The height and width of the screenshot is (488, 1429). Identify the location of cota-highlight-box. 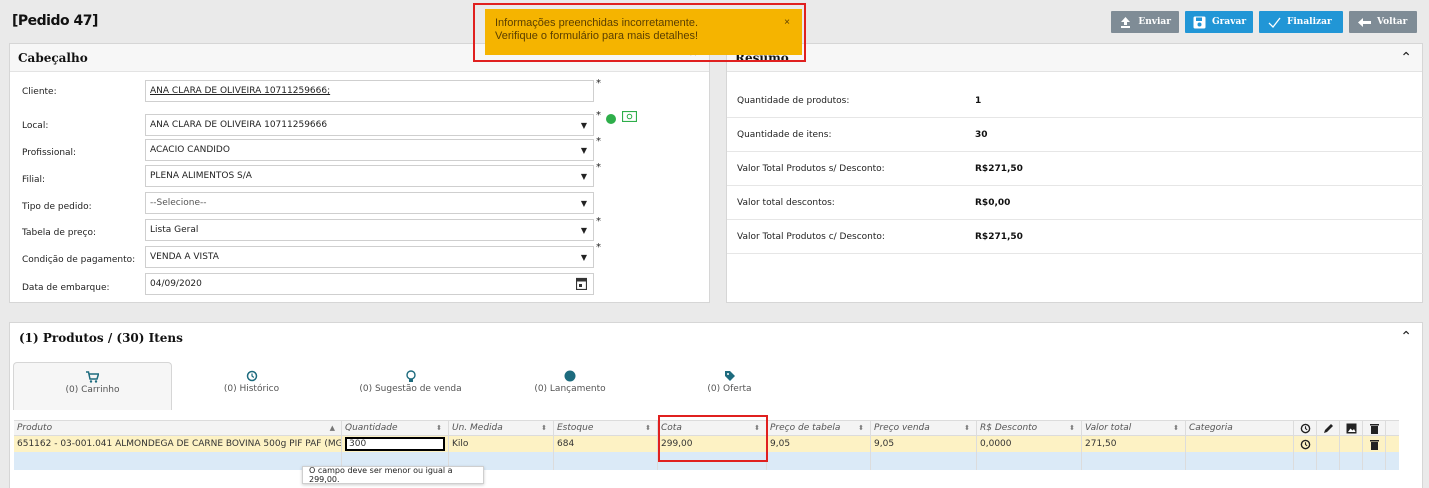
(713, 438).